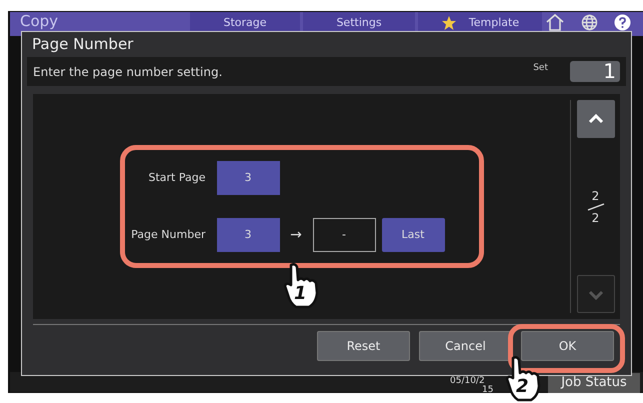 The image size is (643, 403). Describe the element at coordinates (177, 178) in the screenshot. I see `field-label: Start Page` at that location.